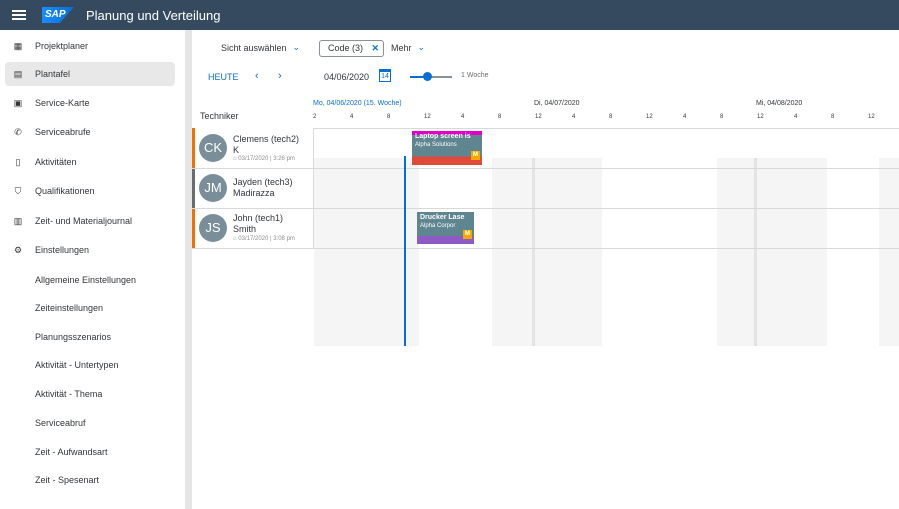 This screenshot has height=509, width=899. I want to click on sidebar-item-zeit-materialjournal: ▥ Zeit- und Materialjournal, so click(90, 221).